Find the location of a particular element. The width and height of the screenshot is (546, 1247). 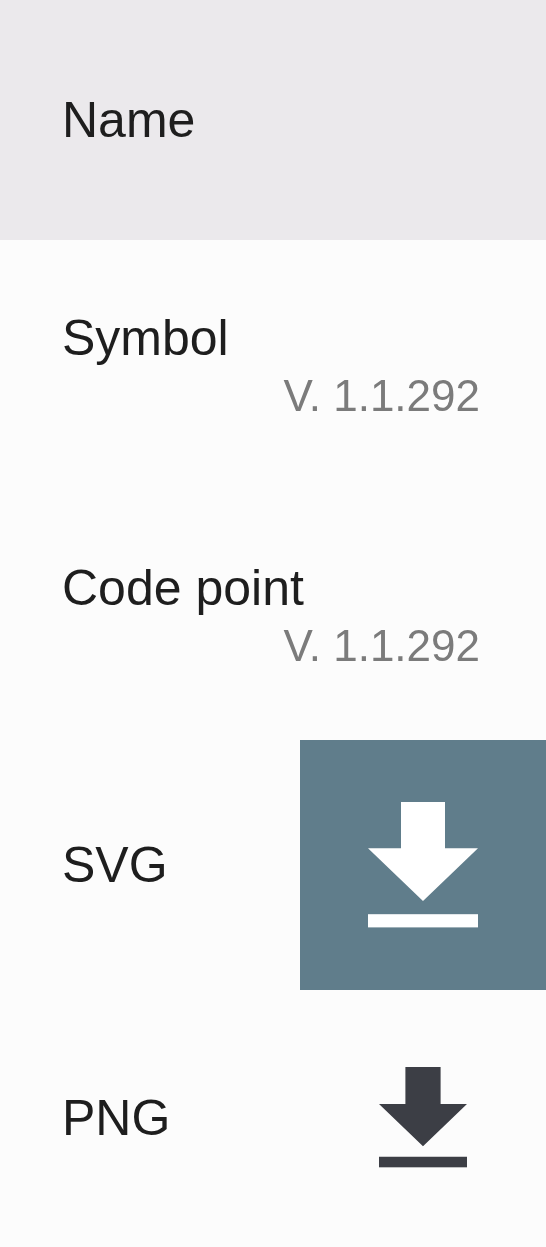

download-button is located at coordinates (423, 865).